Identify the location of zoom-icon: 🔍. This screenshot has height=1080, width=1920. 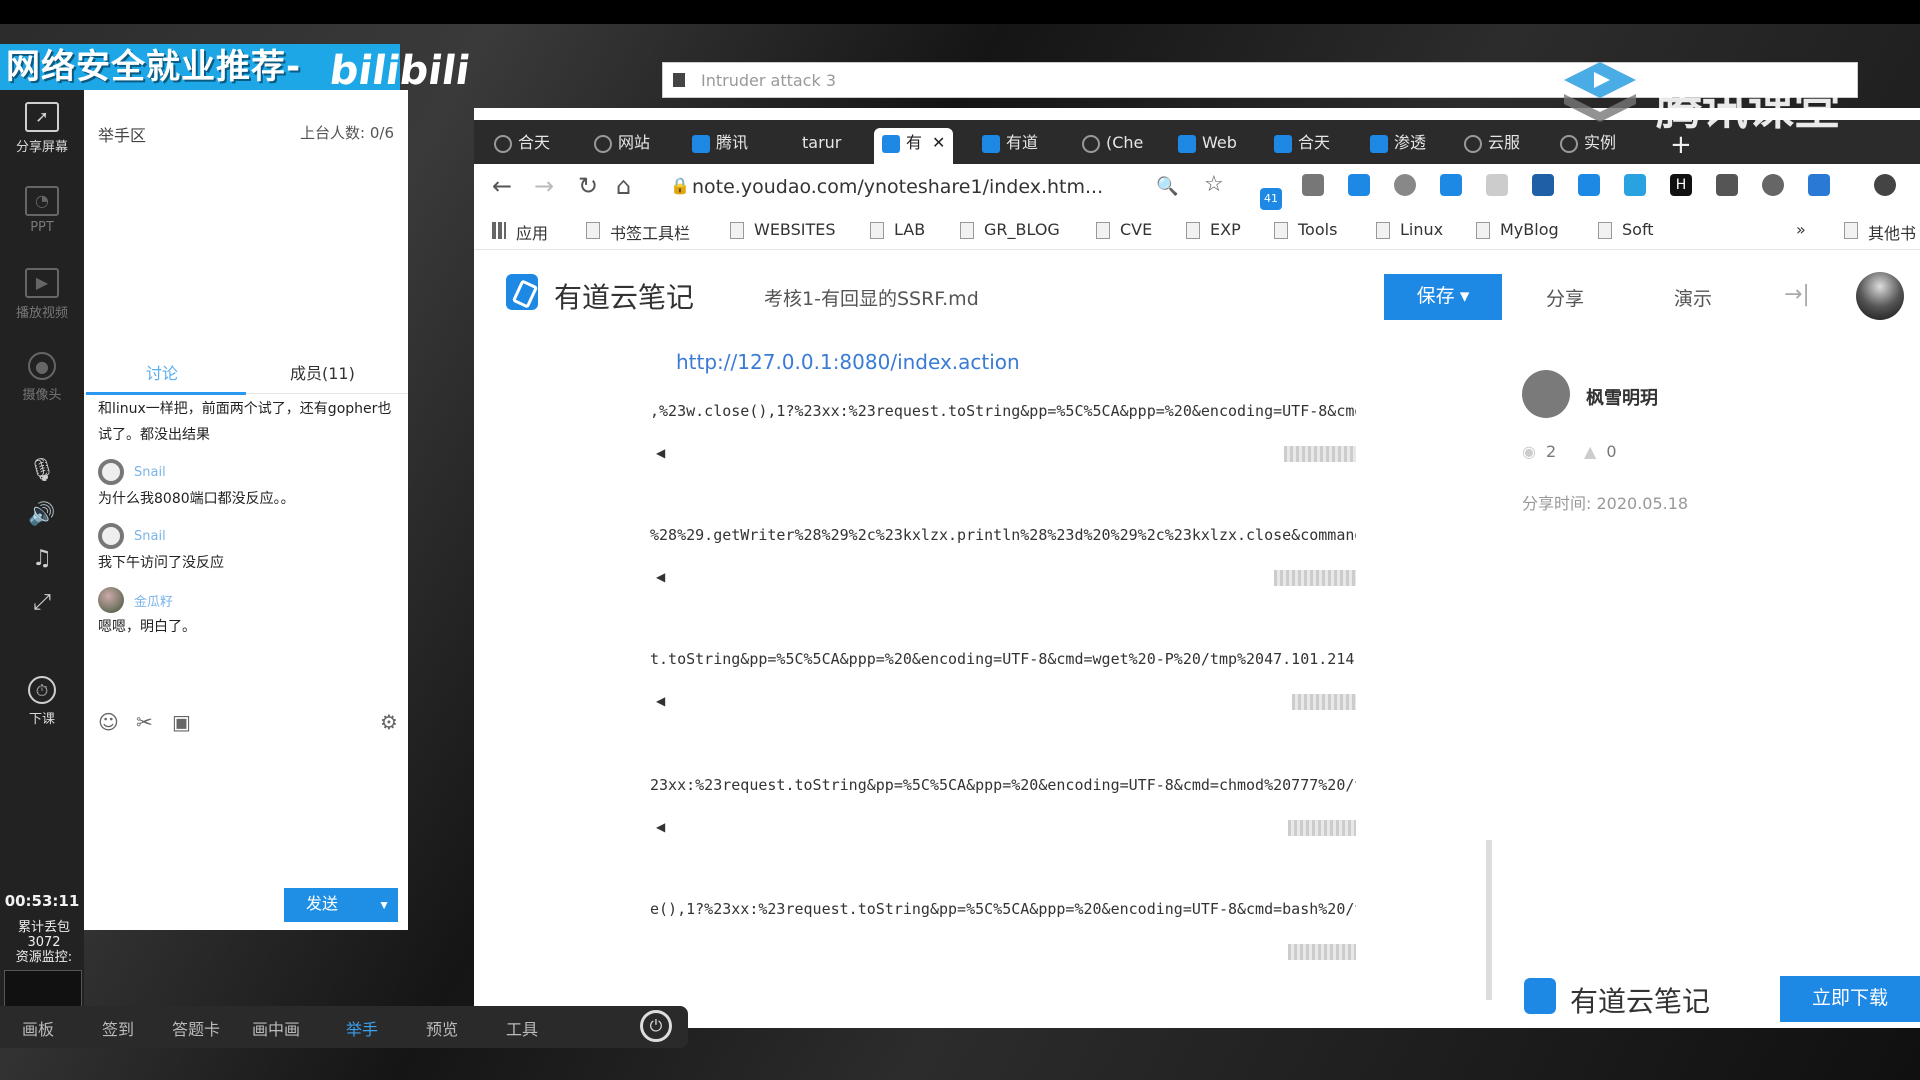
(1167, 186).